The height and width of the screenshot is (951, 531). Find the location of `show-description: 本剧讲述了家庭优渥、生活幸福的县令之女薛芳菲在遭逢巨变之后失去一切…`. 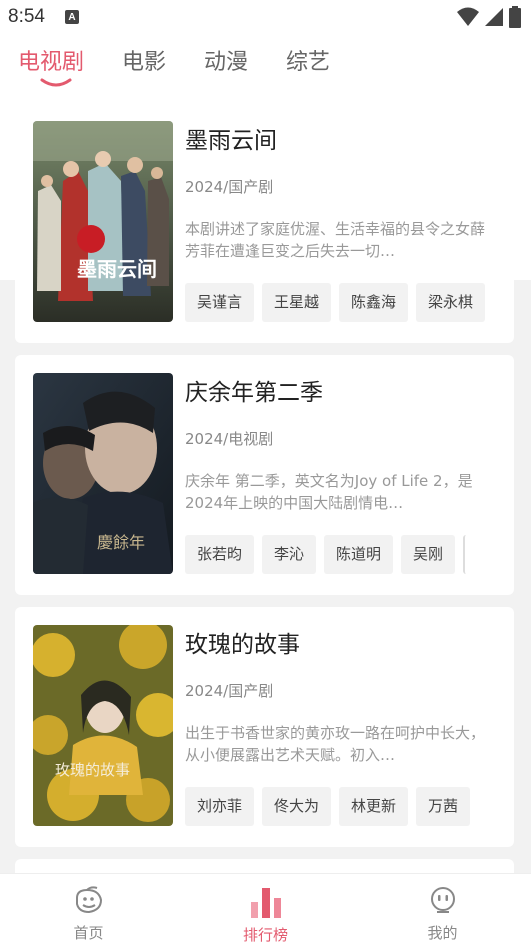

show-description: 本剧讲述了家庭优渥、生活幸福的县令之女薛芳菲在遭逢巨变之后失去一切… is located at coordinates (335, 240).